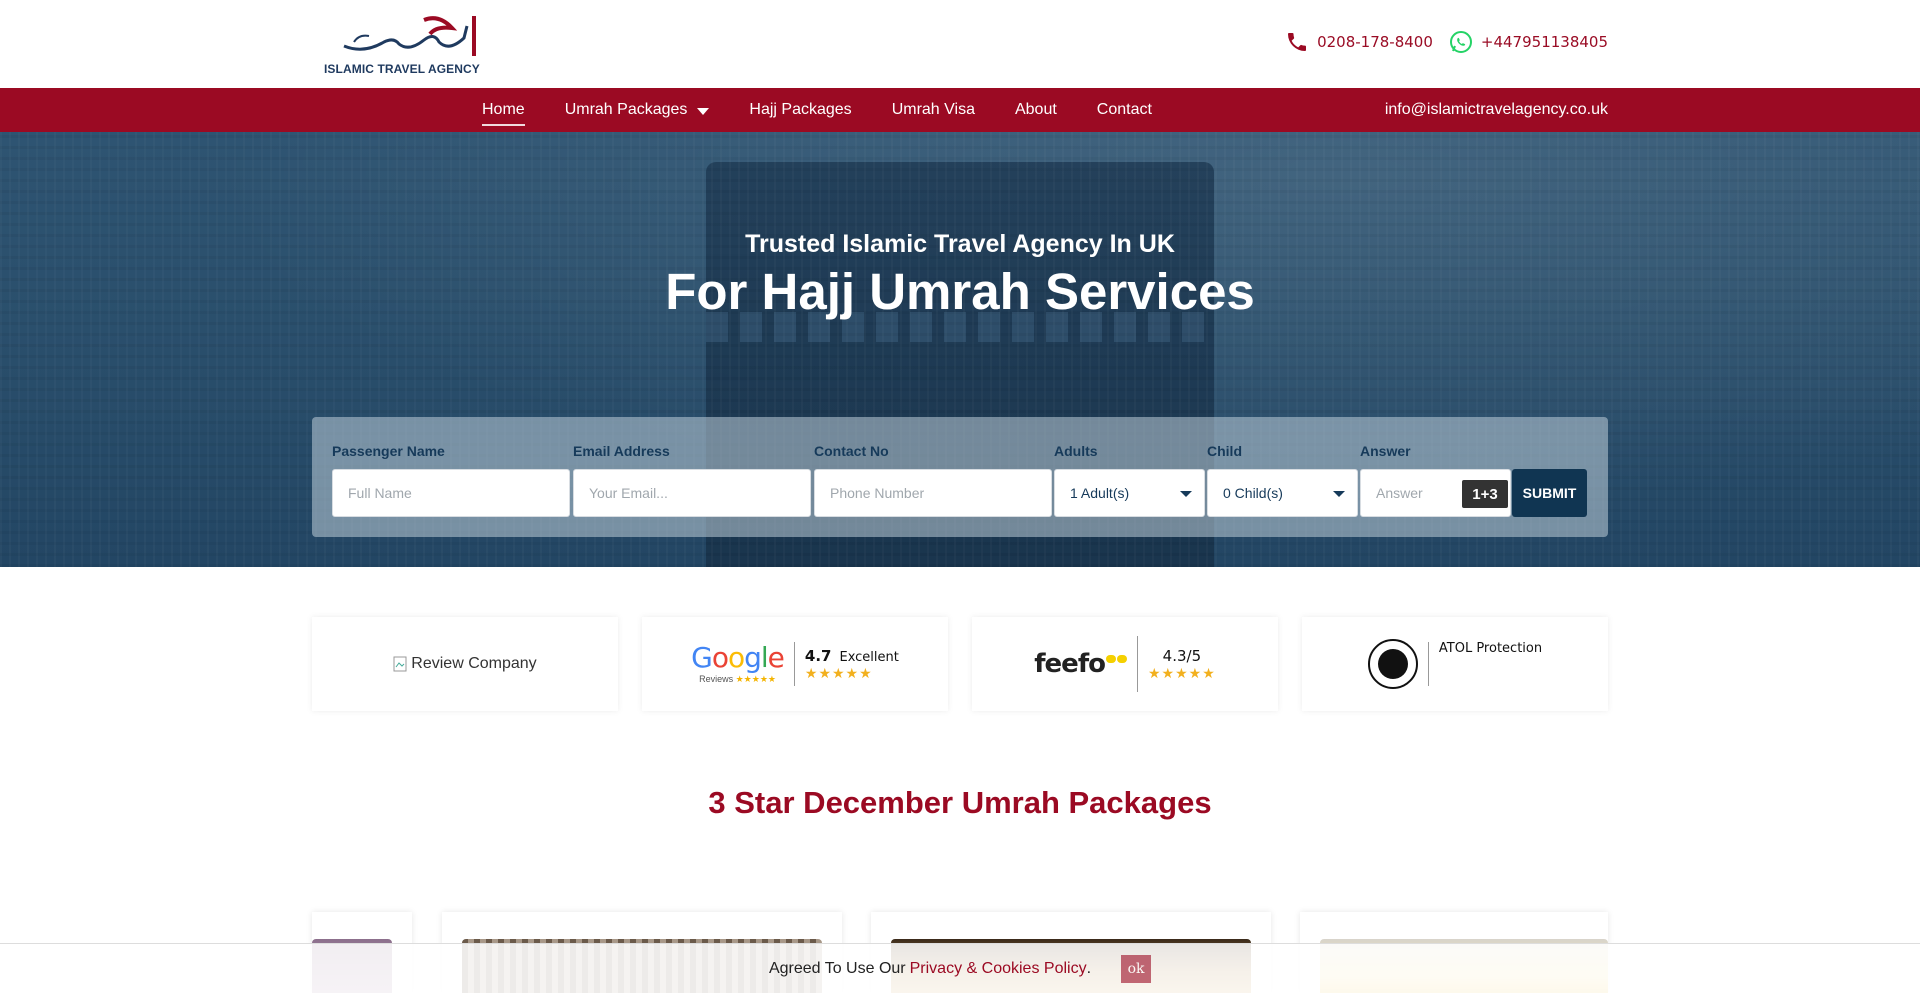  I want to click on child-value: 0 Child(s), so click(1253, 493).